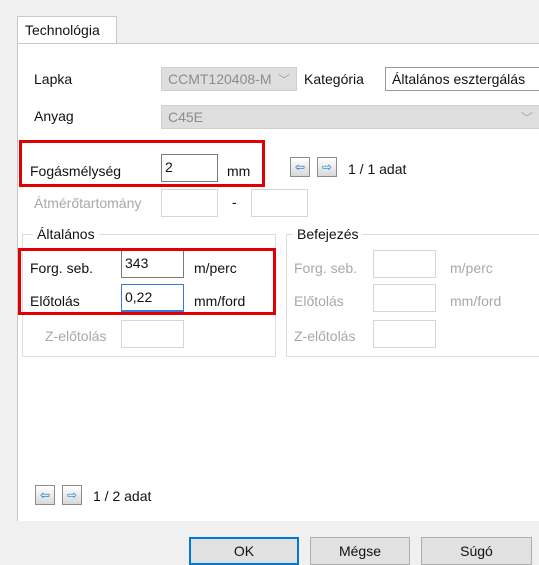 The image size is (539, 565). I want to click on records-next-button: ⇨, so click(72, 495).